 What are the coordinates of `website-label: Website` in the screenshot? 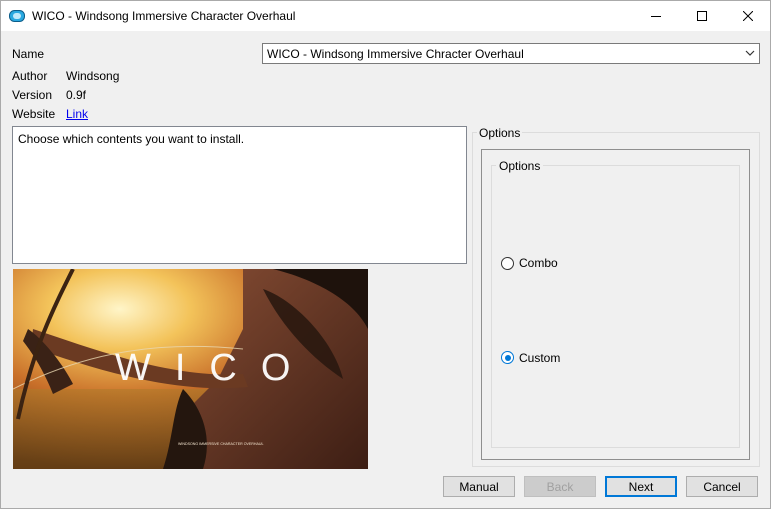 It's located at (34, 114).